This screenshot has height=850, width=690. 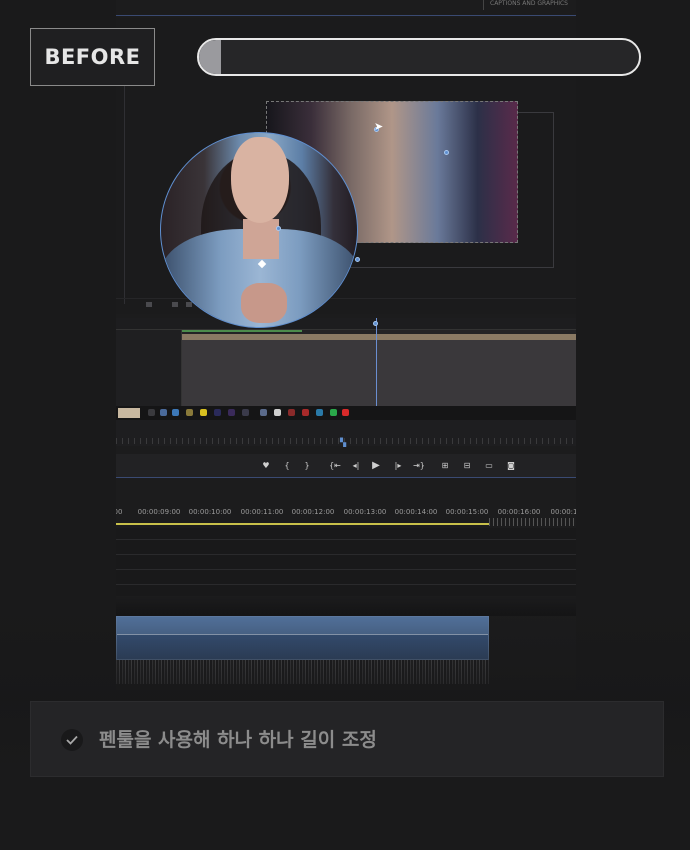 What do you see at coordinates (210, 512) in the screenshot?
I see `timecode-label: 00:00:10:00` at bounding box center [210, 512].